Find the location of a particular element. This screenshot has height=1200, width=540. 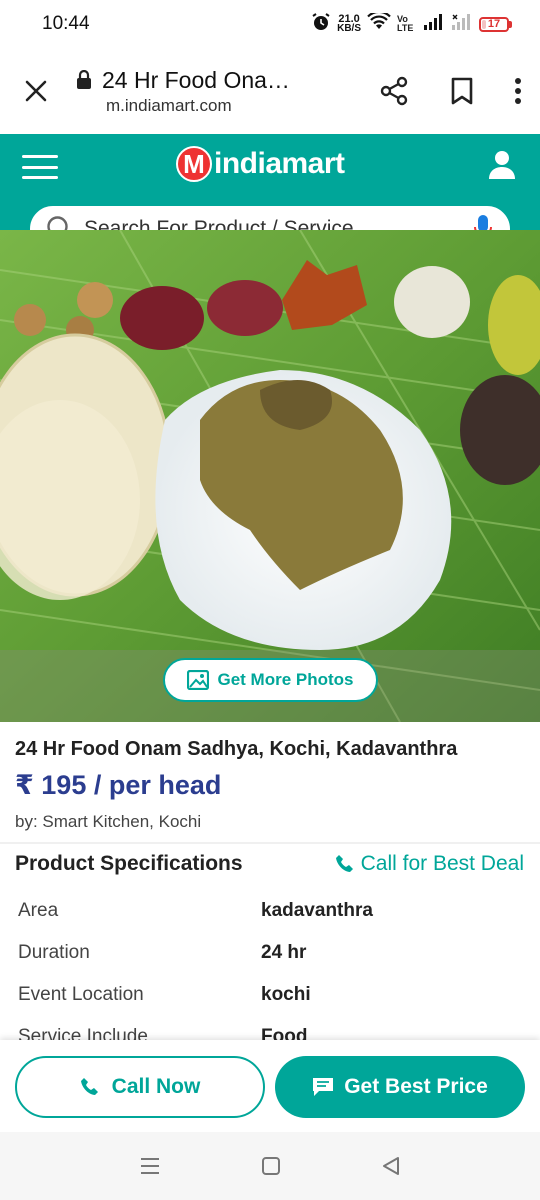

spec-key: Duration is located at coordinates (54, 952).